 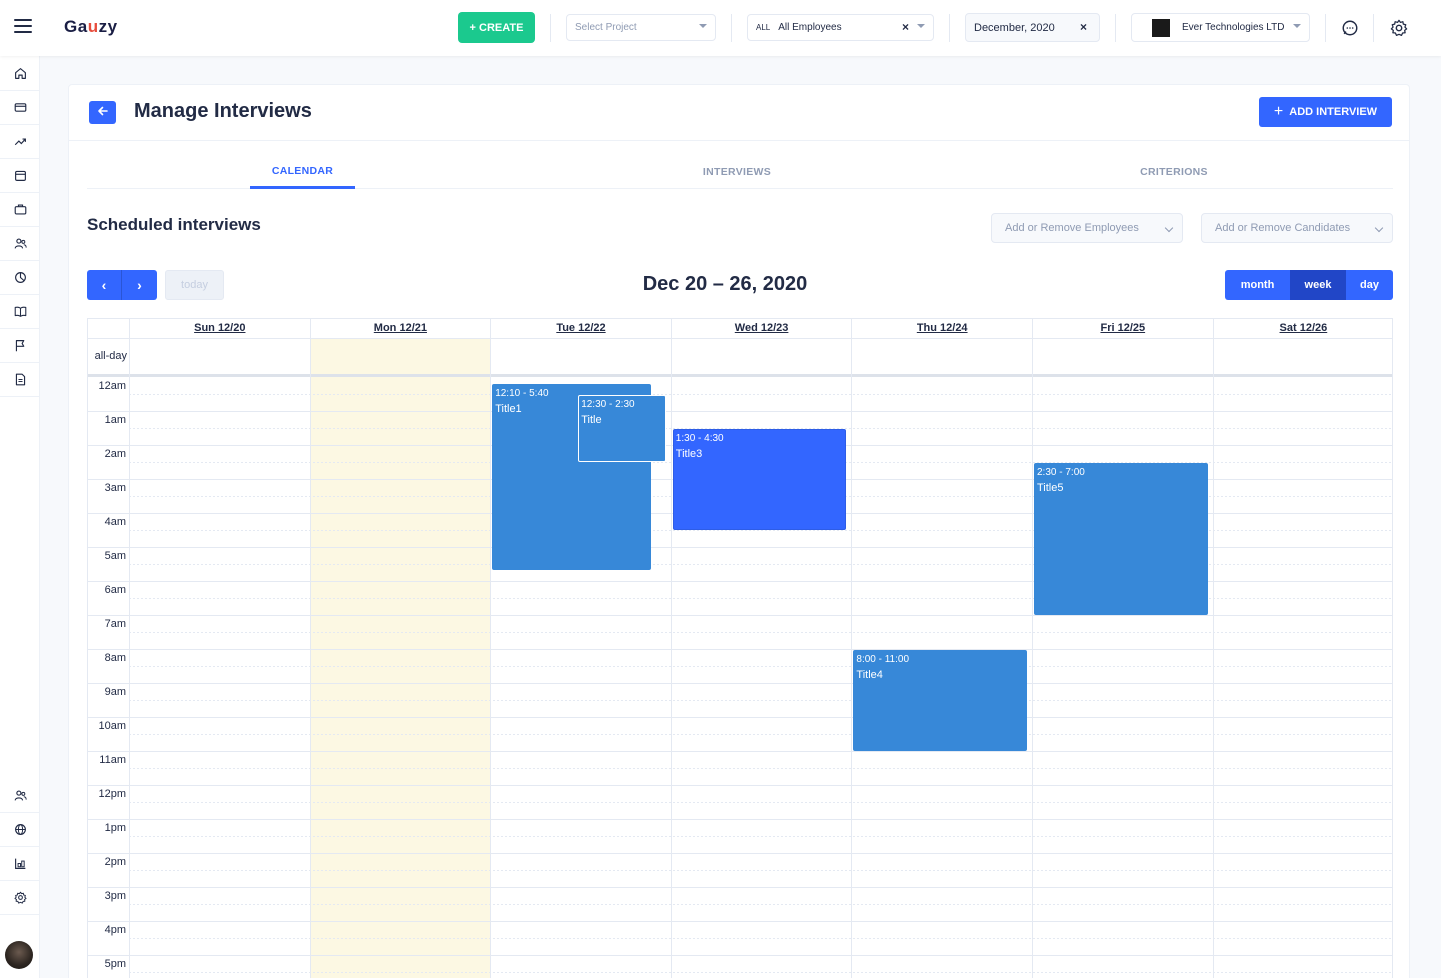 I want to click on project-select: Select Project, so click(x=641, y=27).